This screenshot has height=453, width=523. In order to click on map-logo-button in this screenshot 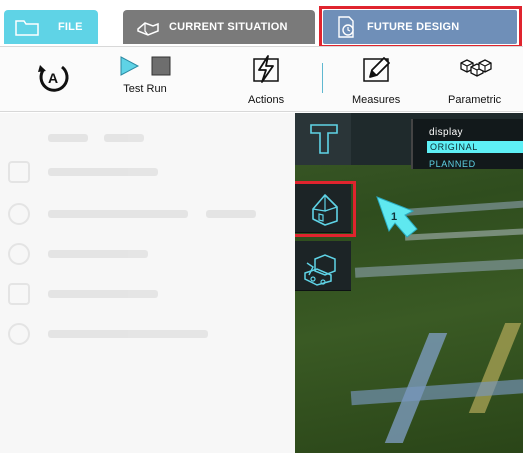, I will do `click(323, 139)`.